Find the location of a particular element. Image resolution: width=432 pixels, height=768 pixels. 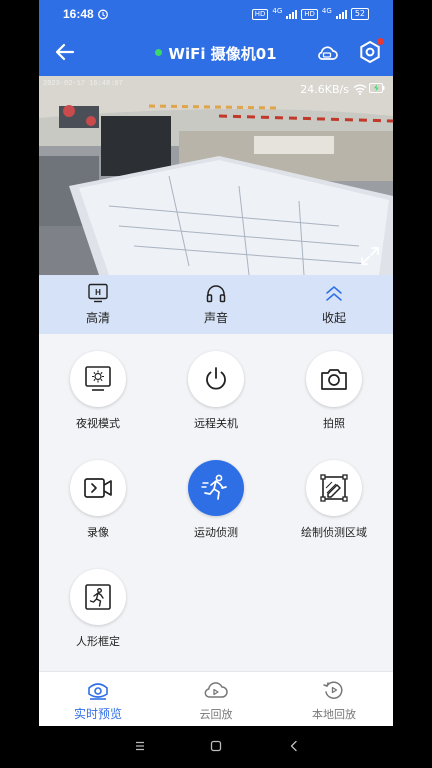

night-vision-circle is located at coordinates (98, 379).